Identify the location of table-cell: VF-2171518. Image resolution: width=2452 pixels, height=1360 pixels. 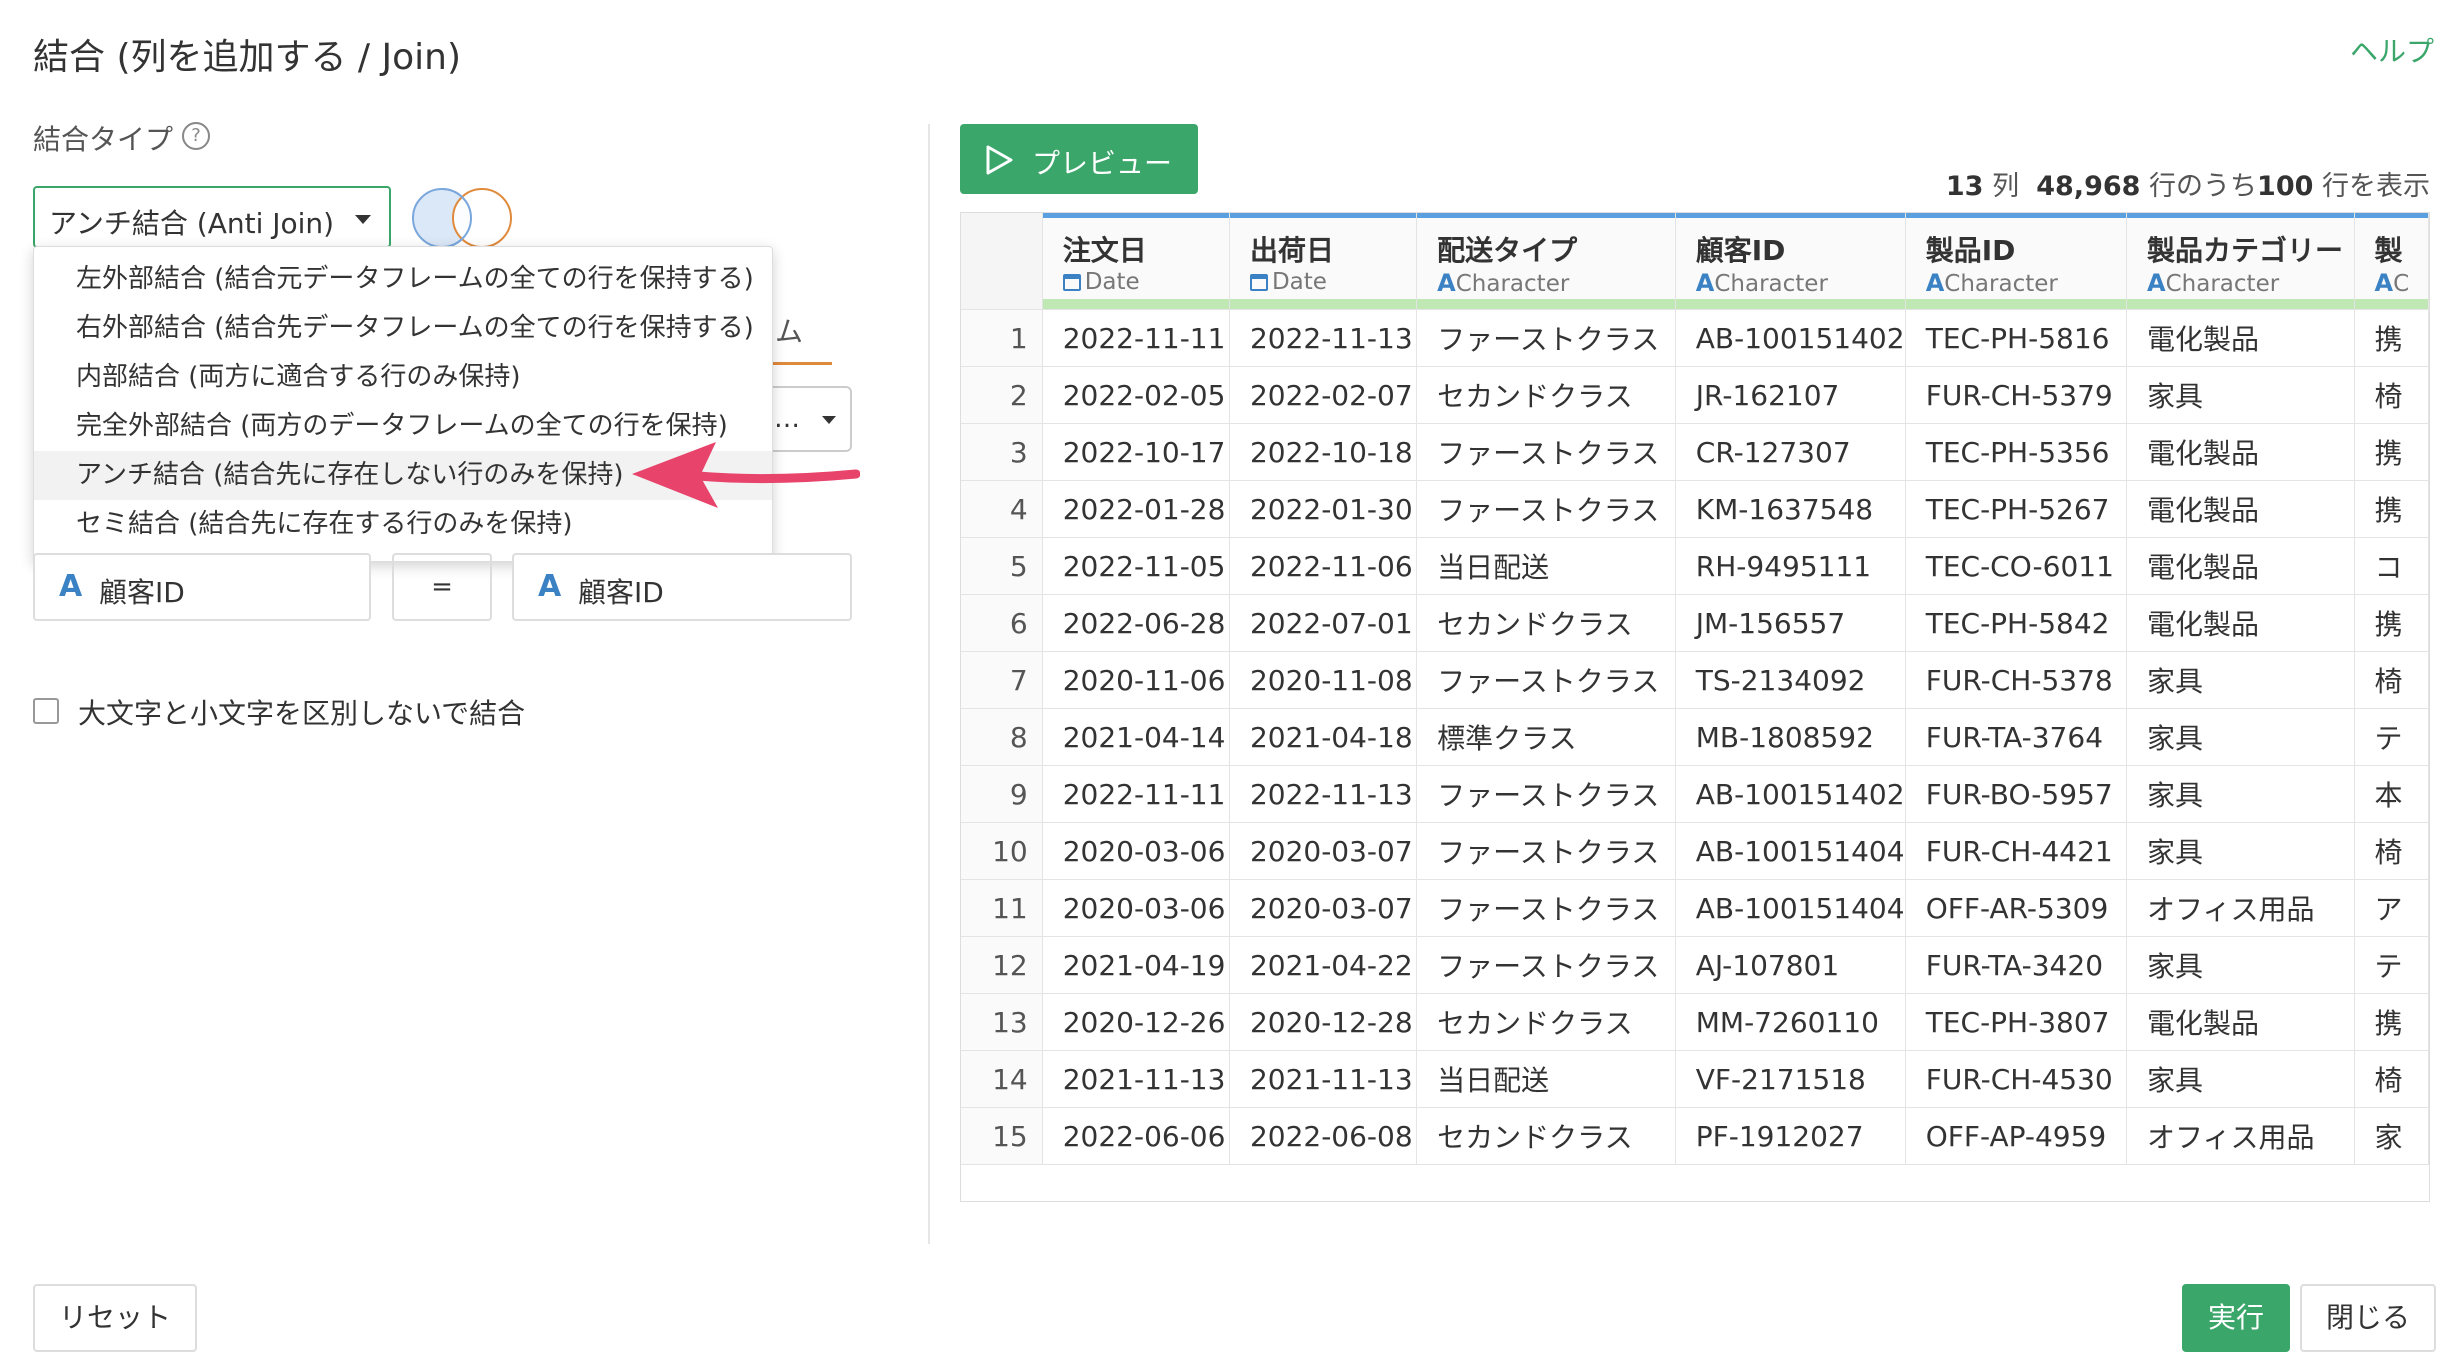
(1790, 1079).